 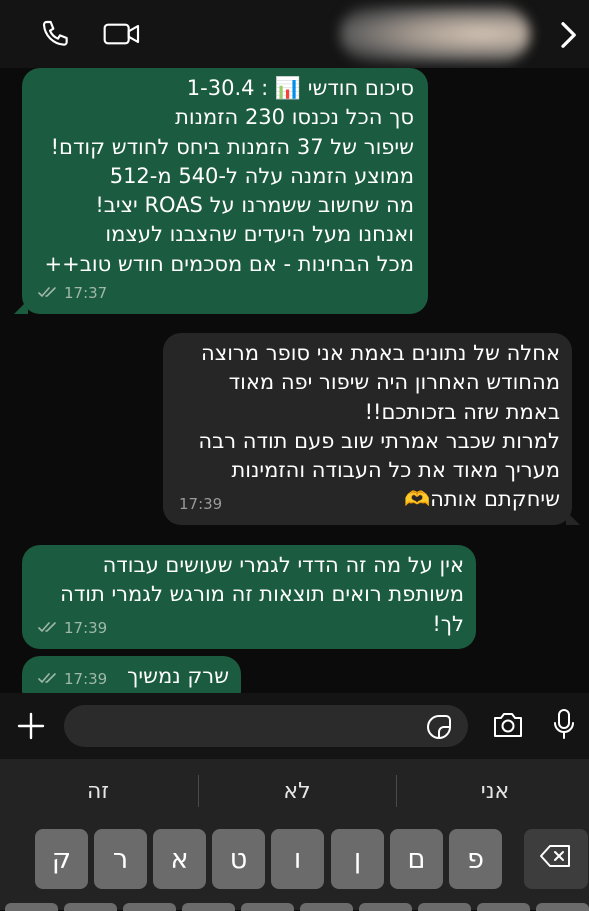 What do you see at coordinates (416, 859) in the screenshot?
I see `key-final-mem: ם` at bounding box center [416, 859].